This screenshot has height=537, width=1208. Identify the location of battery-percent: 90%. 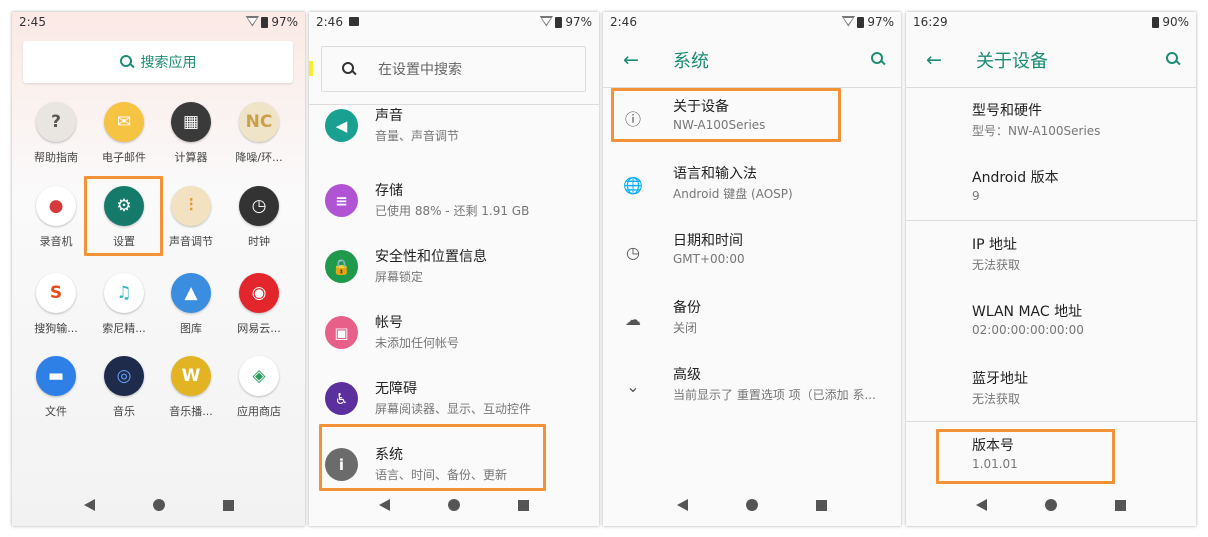
(1175, 22).